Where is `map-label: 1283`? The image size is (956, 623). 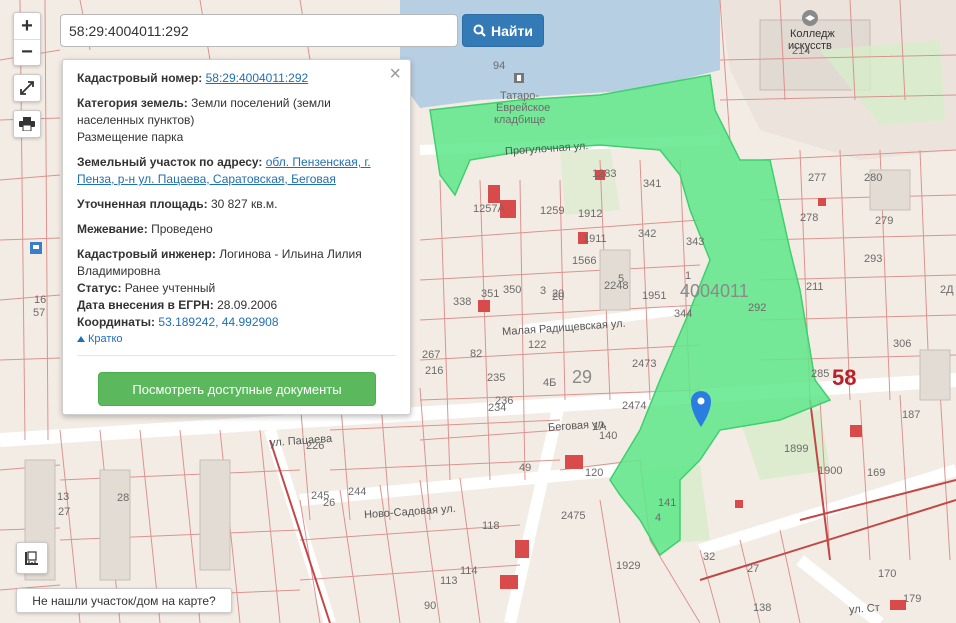
map-label: 1283 is located at coordinates (604, 174).